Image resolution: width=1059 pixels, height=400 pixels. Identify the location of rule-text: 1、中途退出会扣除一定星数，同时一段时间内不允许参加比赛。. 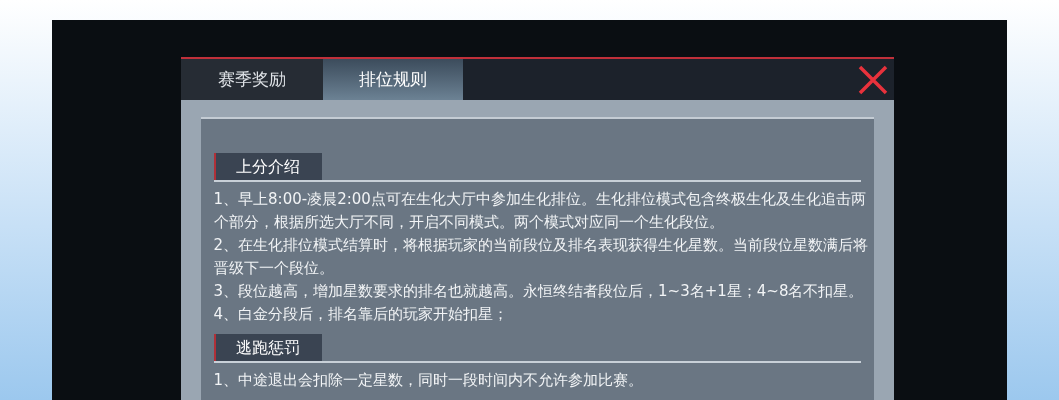
(429, 380).